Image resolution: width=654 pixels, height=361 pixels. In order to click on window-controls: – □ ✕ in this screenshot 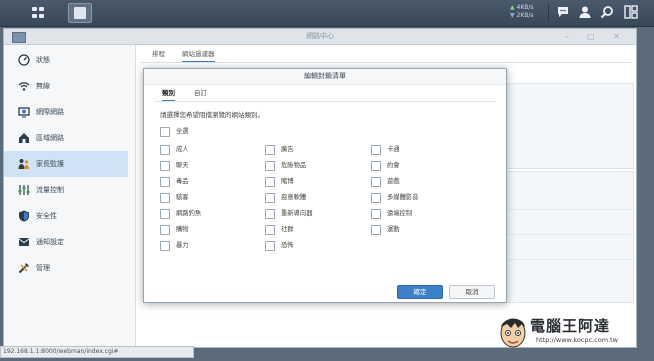, I will do `click(596, 36)`.